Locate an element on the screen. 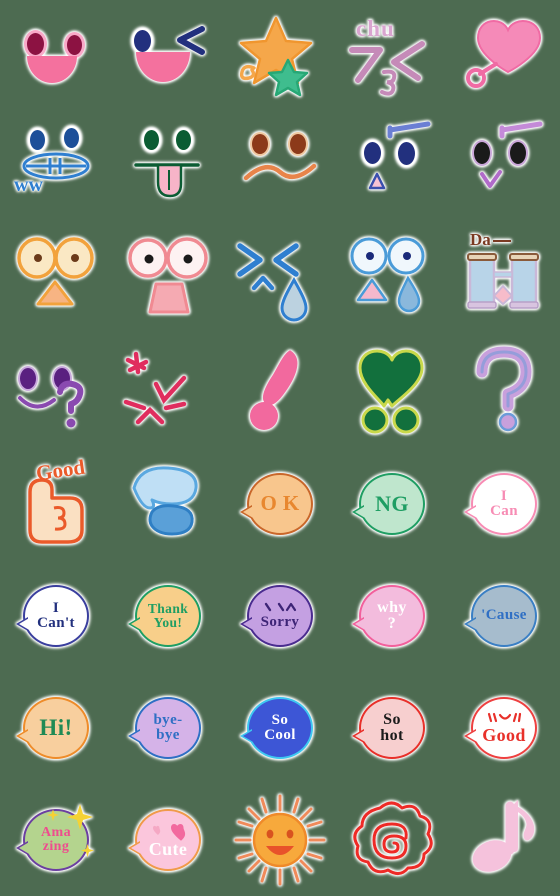  sticker-cell-27: Thank You! is located at coordinates (168, 616).